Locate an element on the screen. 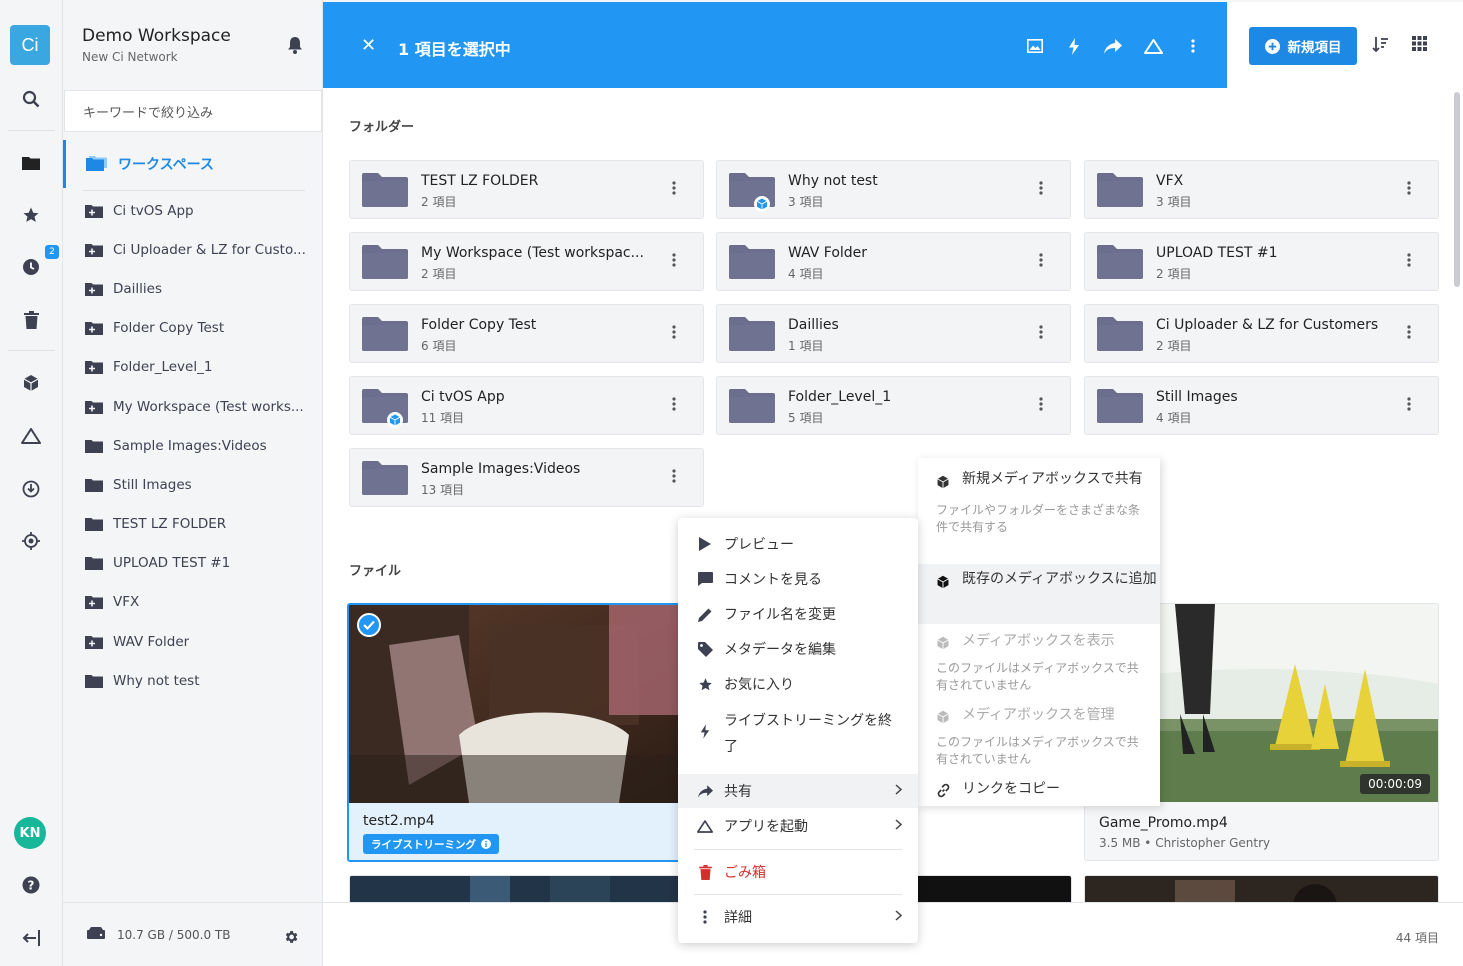 Image resolution: width=1463 pixels, height=966 pixels. folder-name: WAV Folder is located at coordinates (828, 253).